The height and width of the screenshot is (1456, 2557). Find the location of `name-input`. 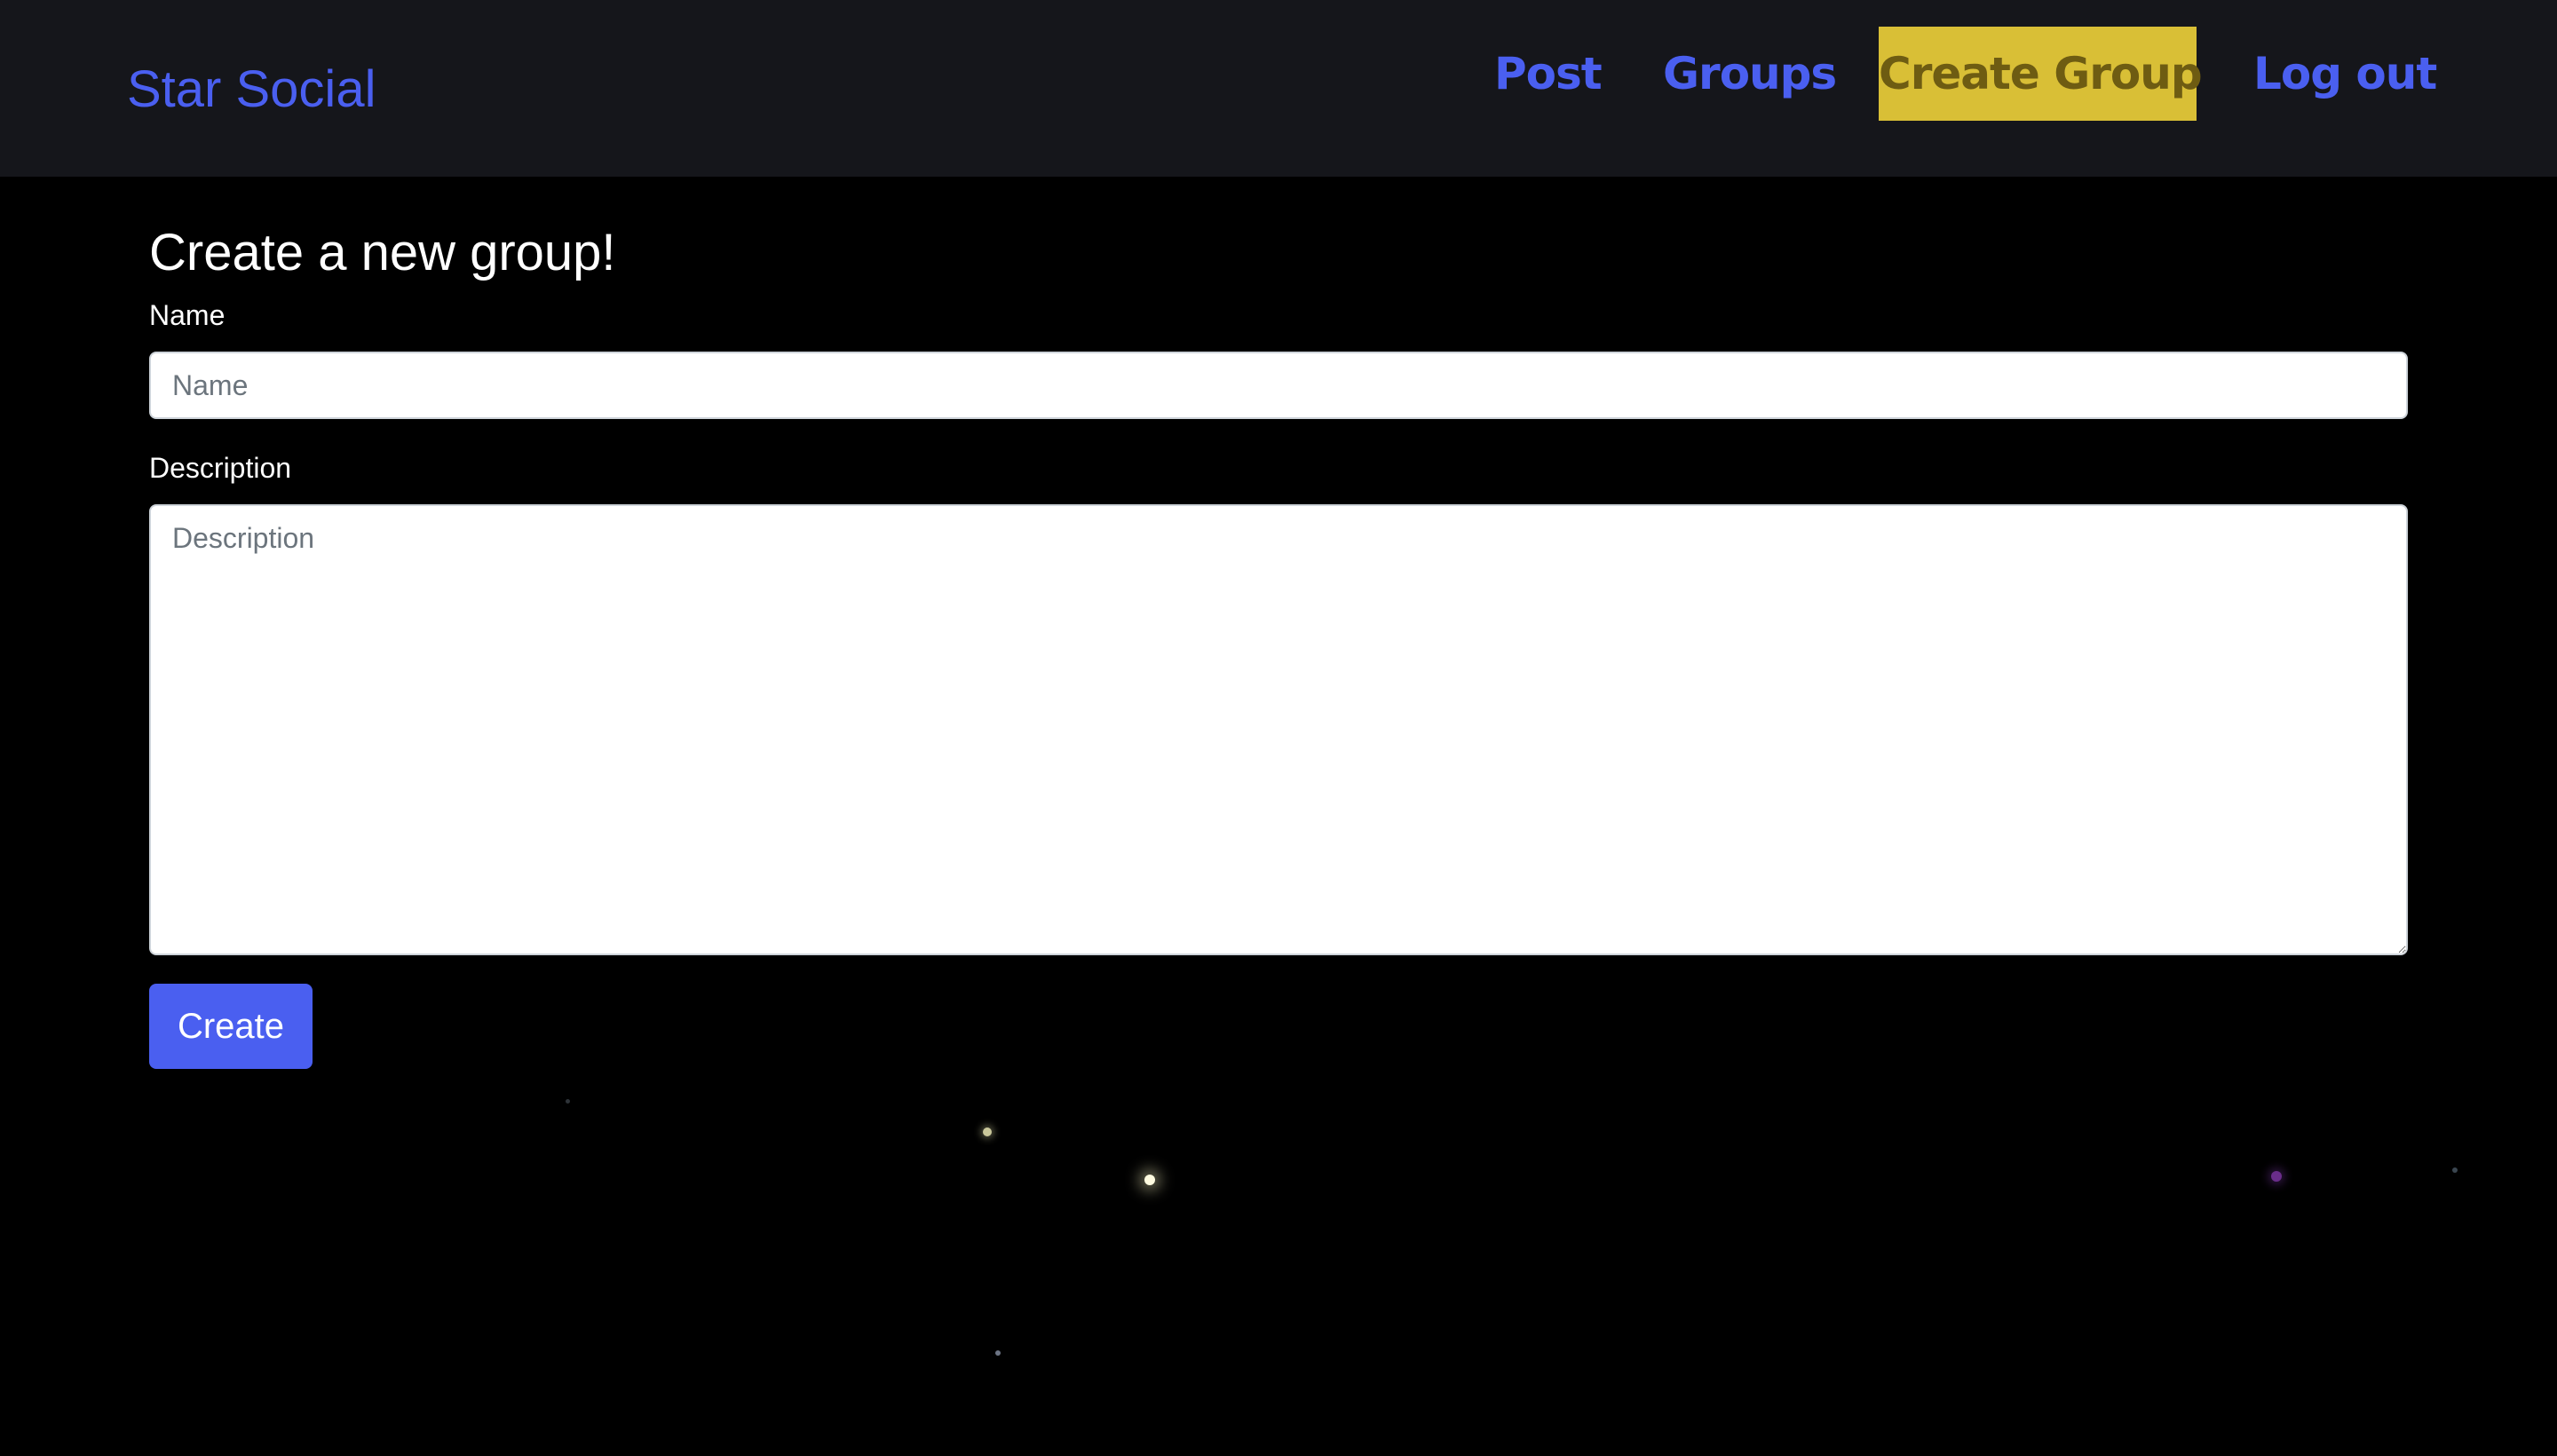

name-input is located at coordinates (1278, 385).